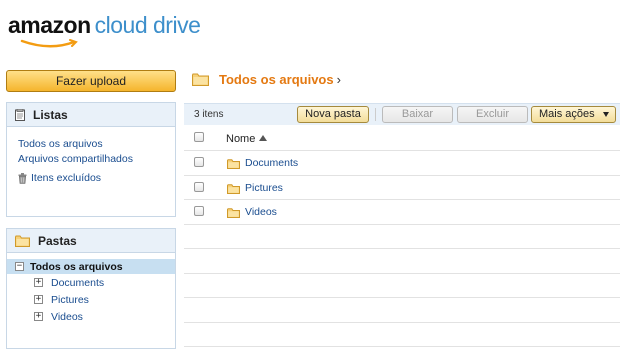 The width and height of the screenshot is (620, 349). I want to click on amazon-smile-icon, so click(49, 43).